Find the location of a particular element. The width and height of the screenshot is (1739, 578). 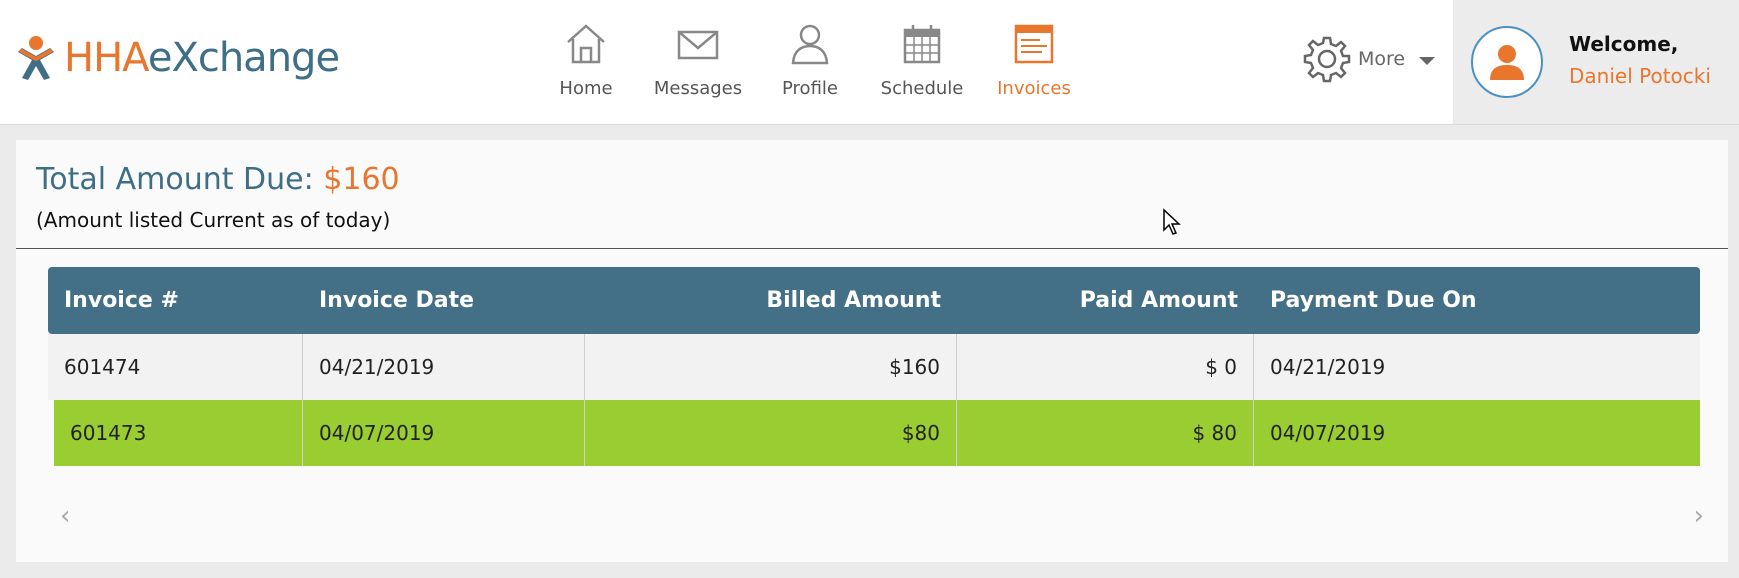

nav-profile: Profile is located at coordinates (810, 63).